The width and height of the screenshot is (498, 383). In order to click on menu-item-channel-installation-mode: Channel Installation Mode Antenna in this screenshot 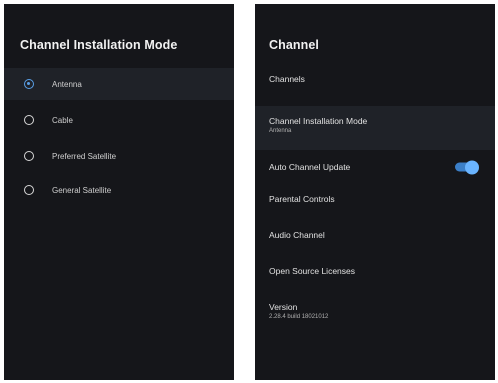, I will do `click(375, 128)`.